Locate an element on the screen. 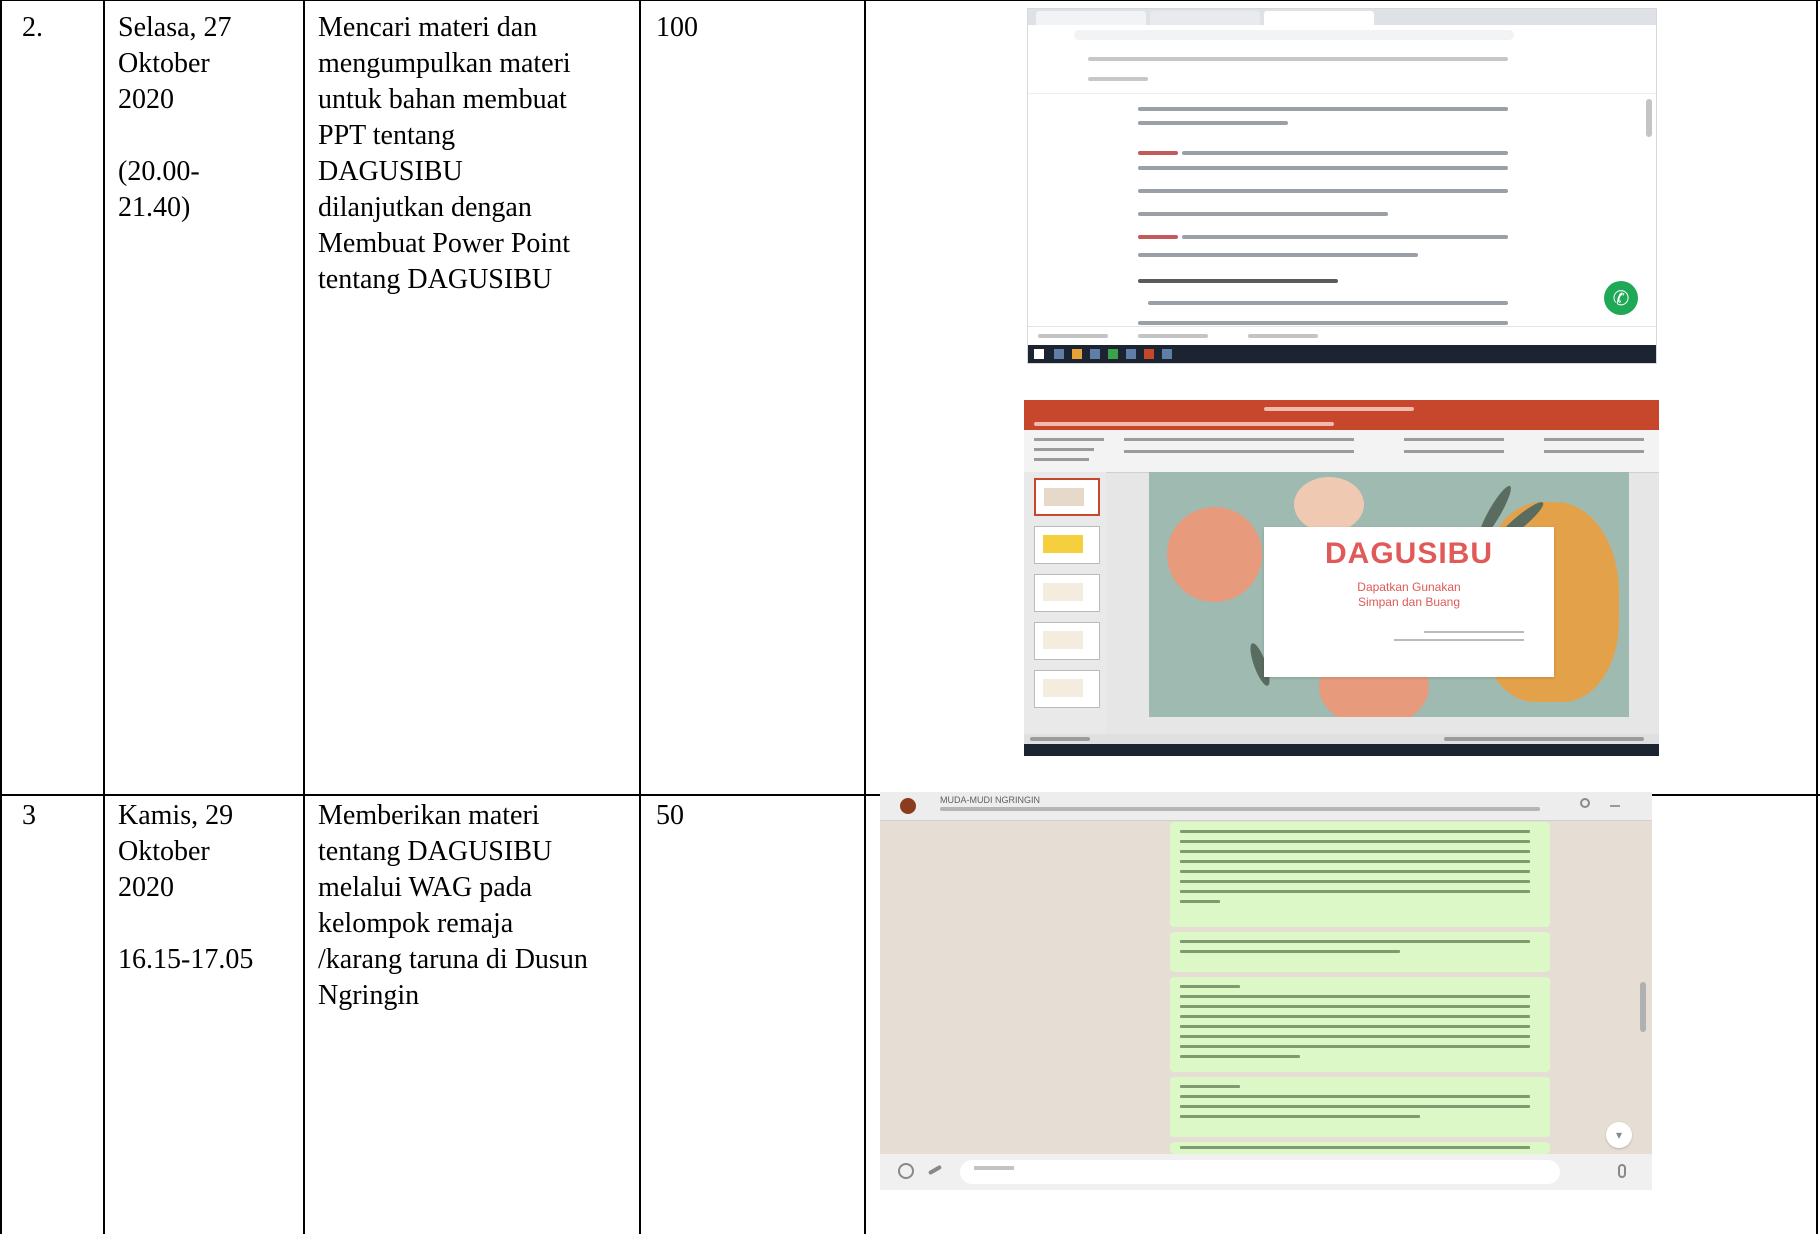  row-date: Kamis, 29 Oktober 2020 16.15-17.05 is located at coordinates (186, 887).